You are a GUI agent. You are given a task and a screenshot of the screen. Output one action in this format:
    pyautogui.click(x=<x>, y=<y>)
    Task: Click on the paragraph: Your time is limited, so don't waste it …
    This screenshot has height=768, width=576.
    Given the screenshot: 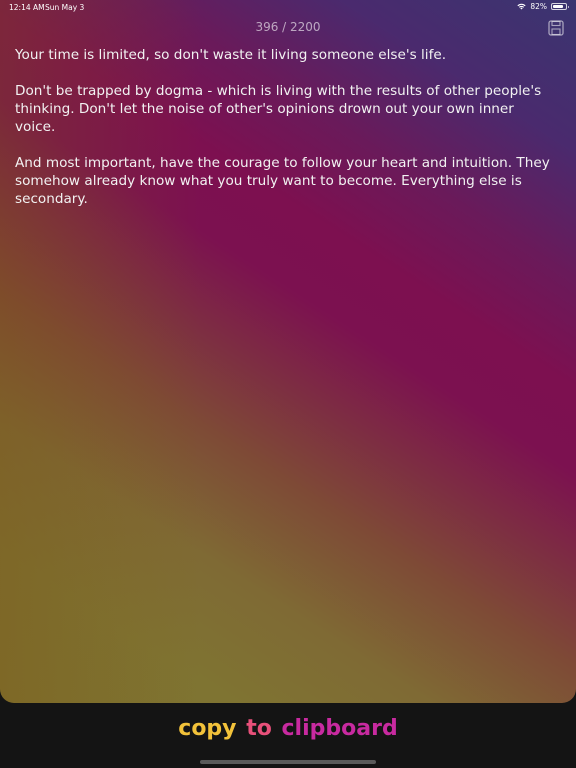 What is the action you would take?
    pyautogui.click(x=231, y=55)
    